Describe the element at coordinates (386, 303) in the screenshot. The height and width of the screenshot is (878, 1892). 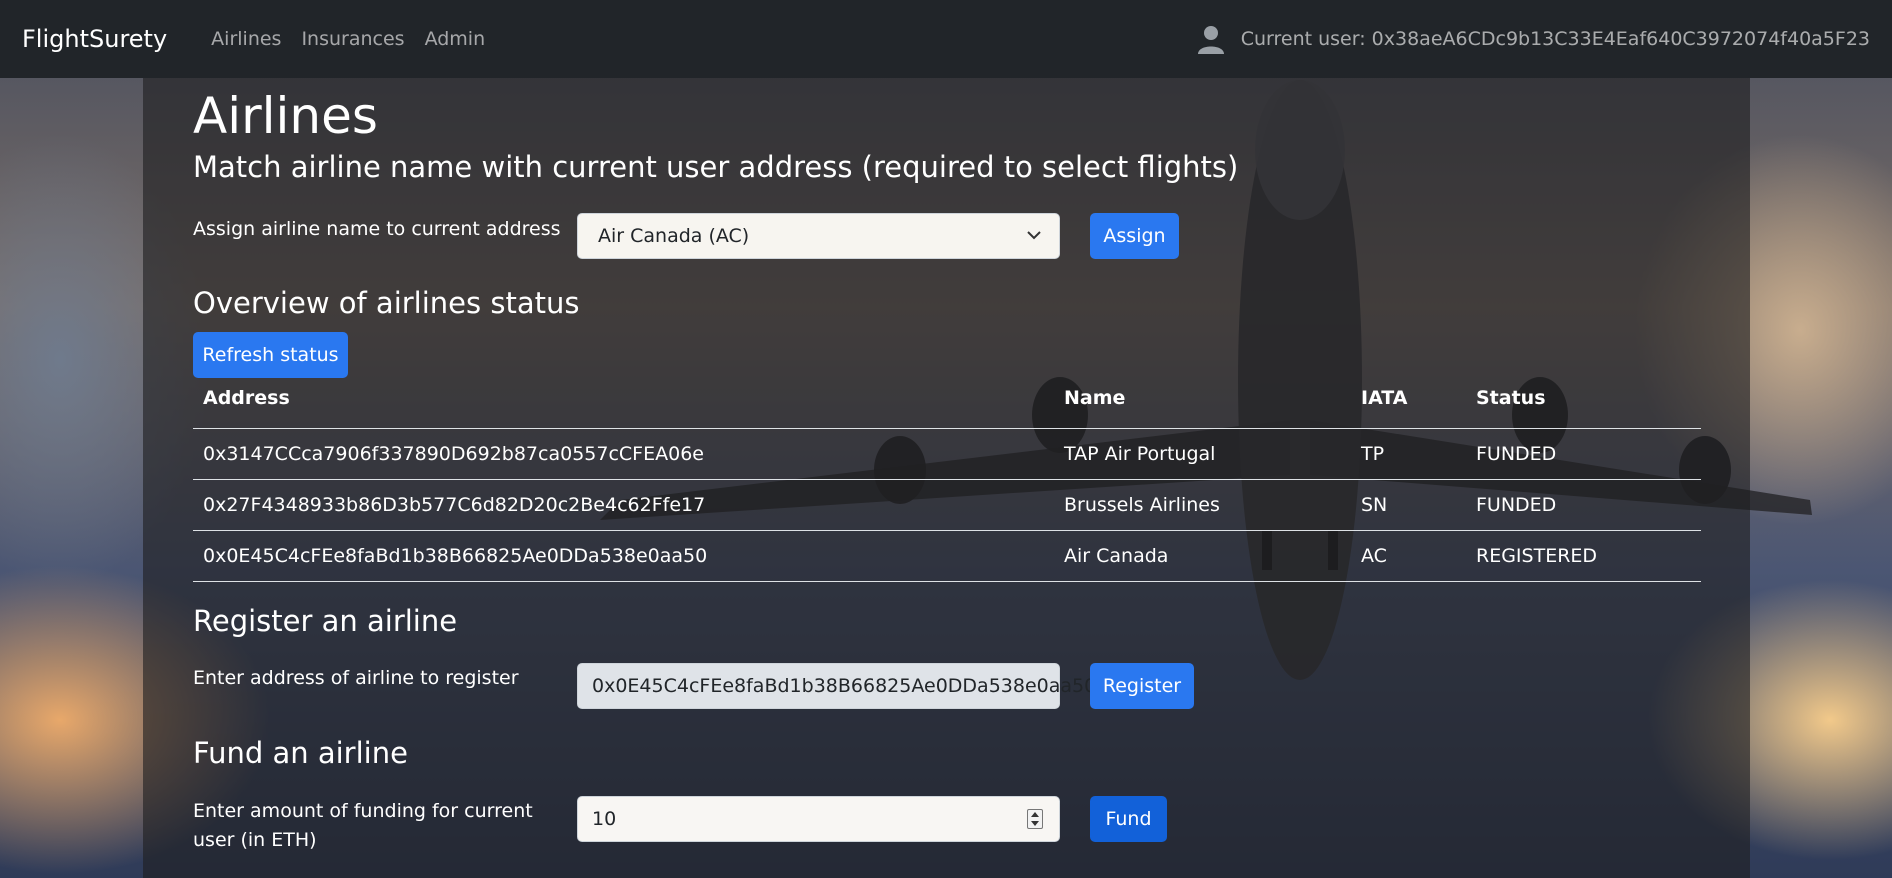
I see `overview-heading: Overview of airlines status` at that location.